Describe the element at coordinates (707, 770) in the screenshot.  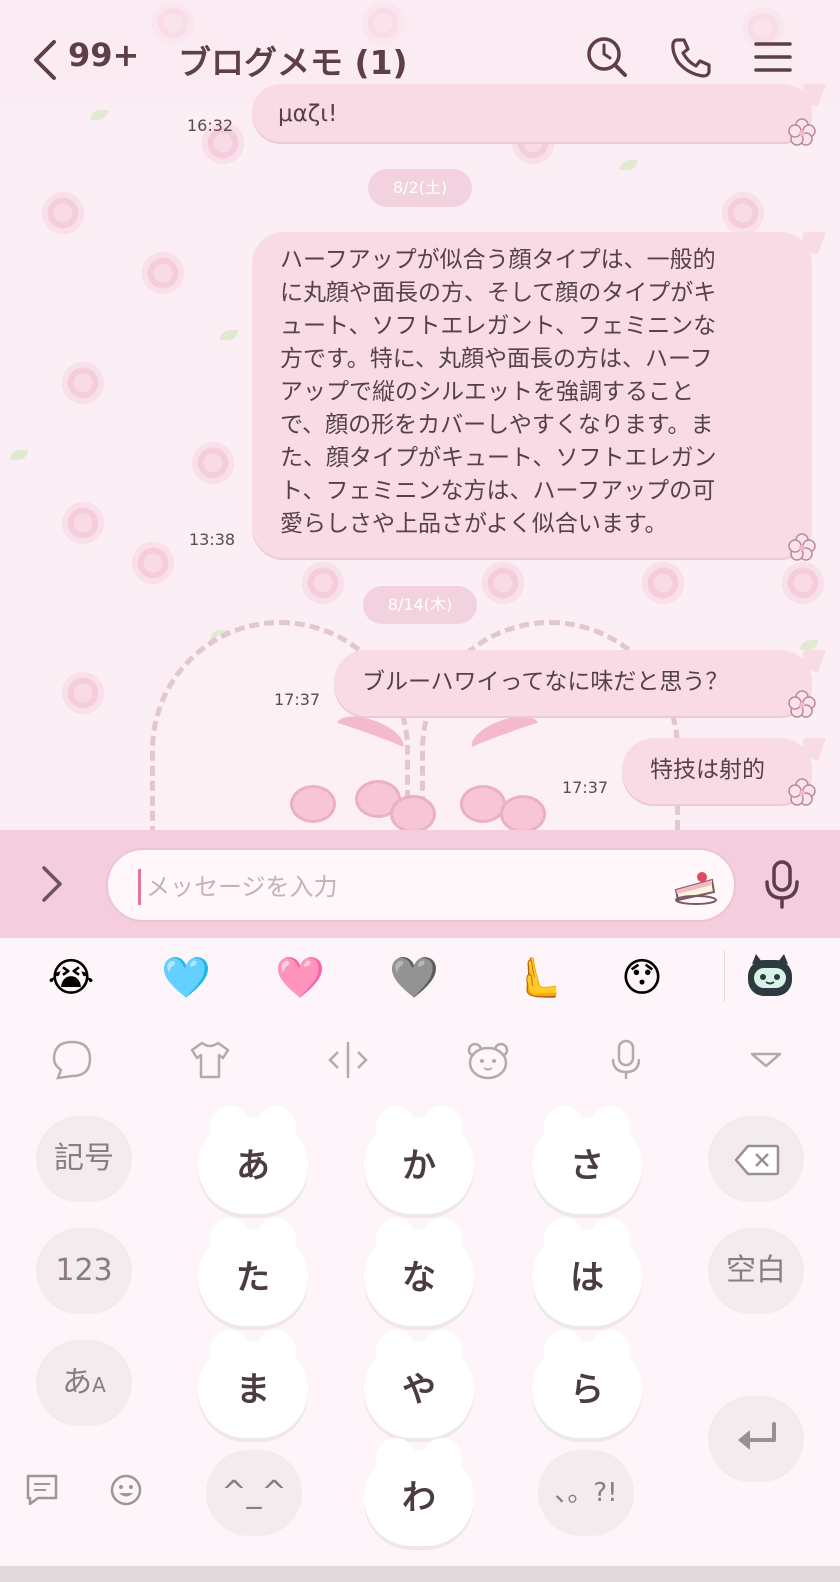
I see `message-text: 特技は射的` at that location.